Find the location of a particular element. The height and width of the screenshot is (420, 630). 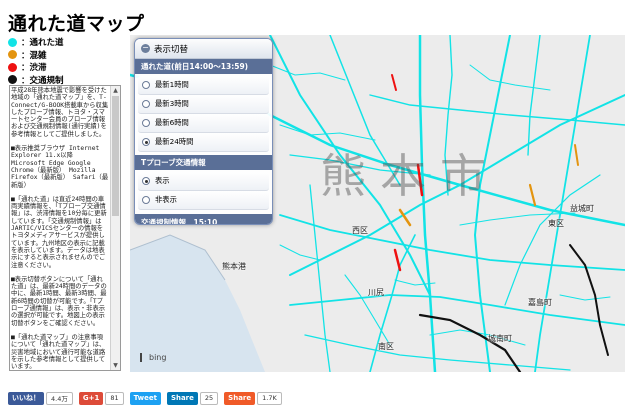

district-label: 川尻 is located at coordinates (376, 292).